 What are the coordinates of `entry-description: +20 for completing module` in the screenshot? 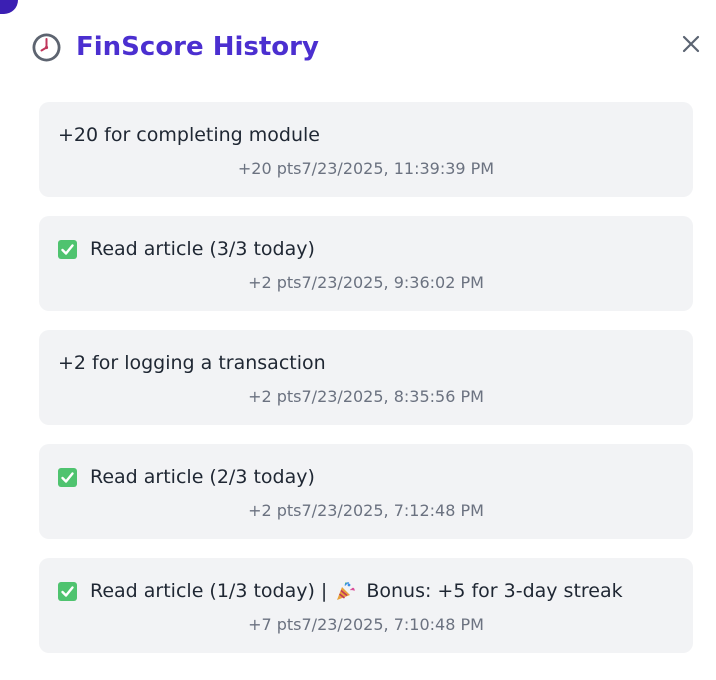 It's located at (189, 135).